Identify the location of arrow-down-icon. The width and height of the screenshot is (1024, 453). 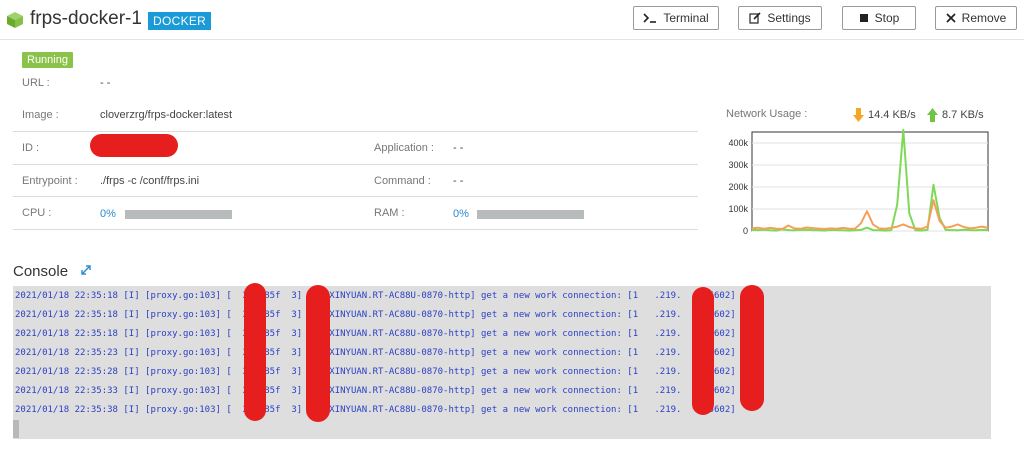
(858, 115).